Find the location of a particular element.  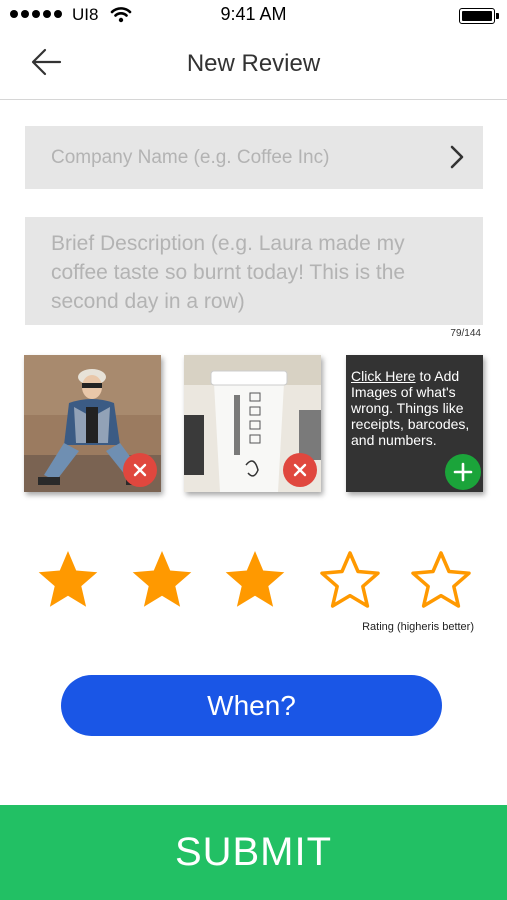

battery-icon is located at coordinates (479, 16).